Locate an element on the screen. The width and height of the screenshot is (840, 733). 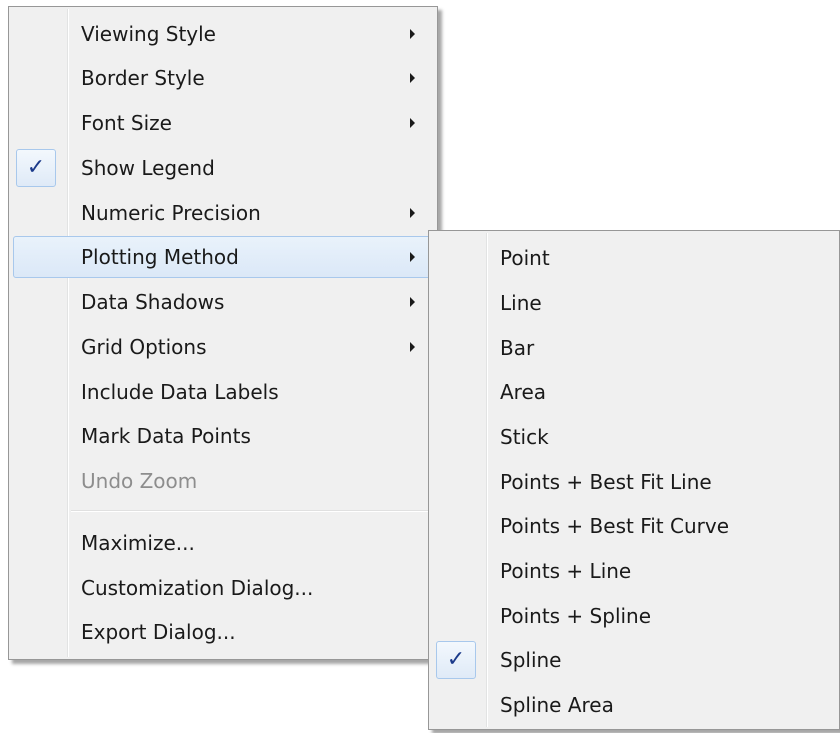
menu-item-include-data-labels: Include Data Labels is located at coordinates (223, 392).